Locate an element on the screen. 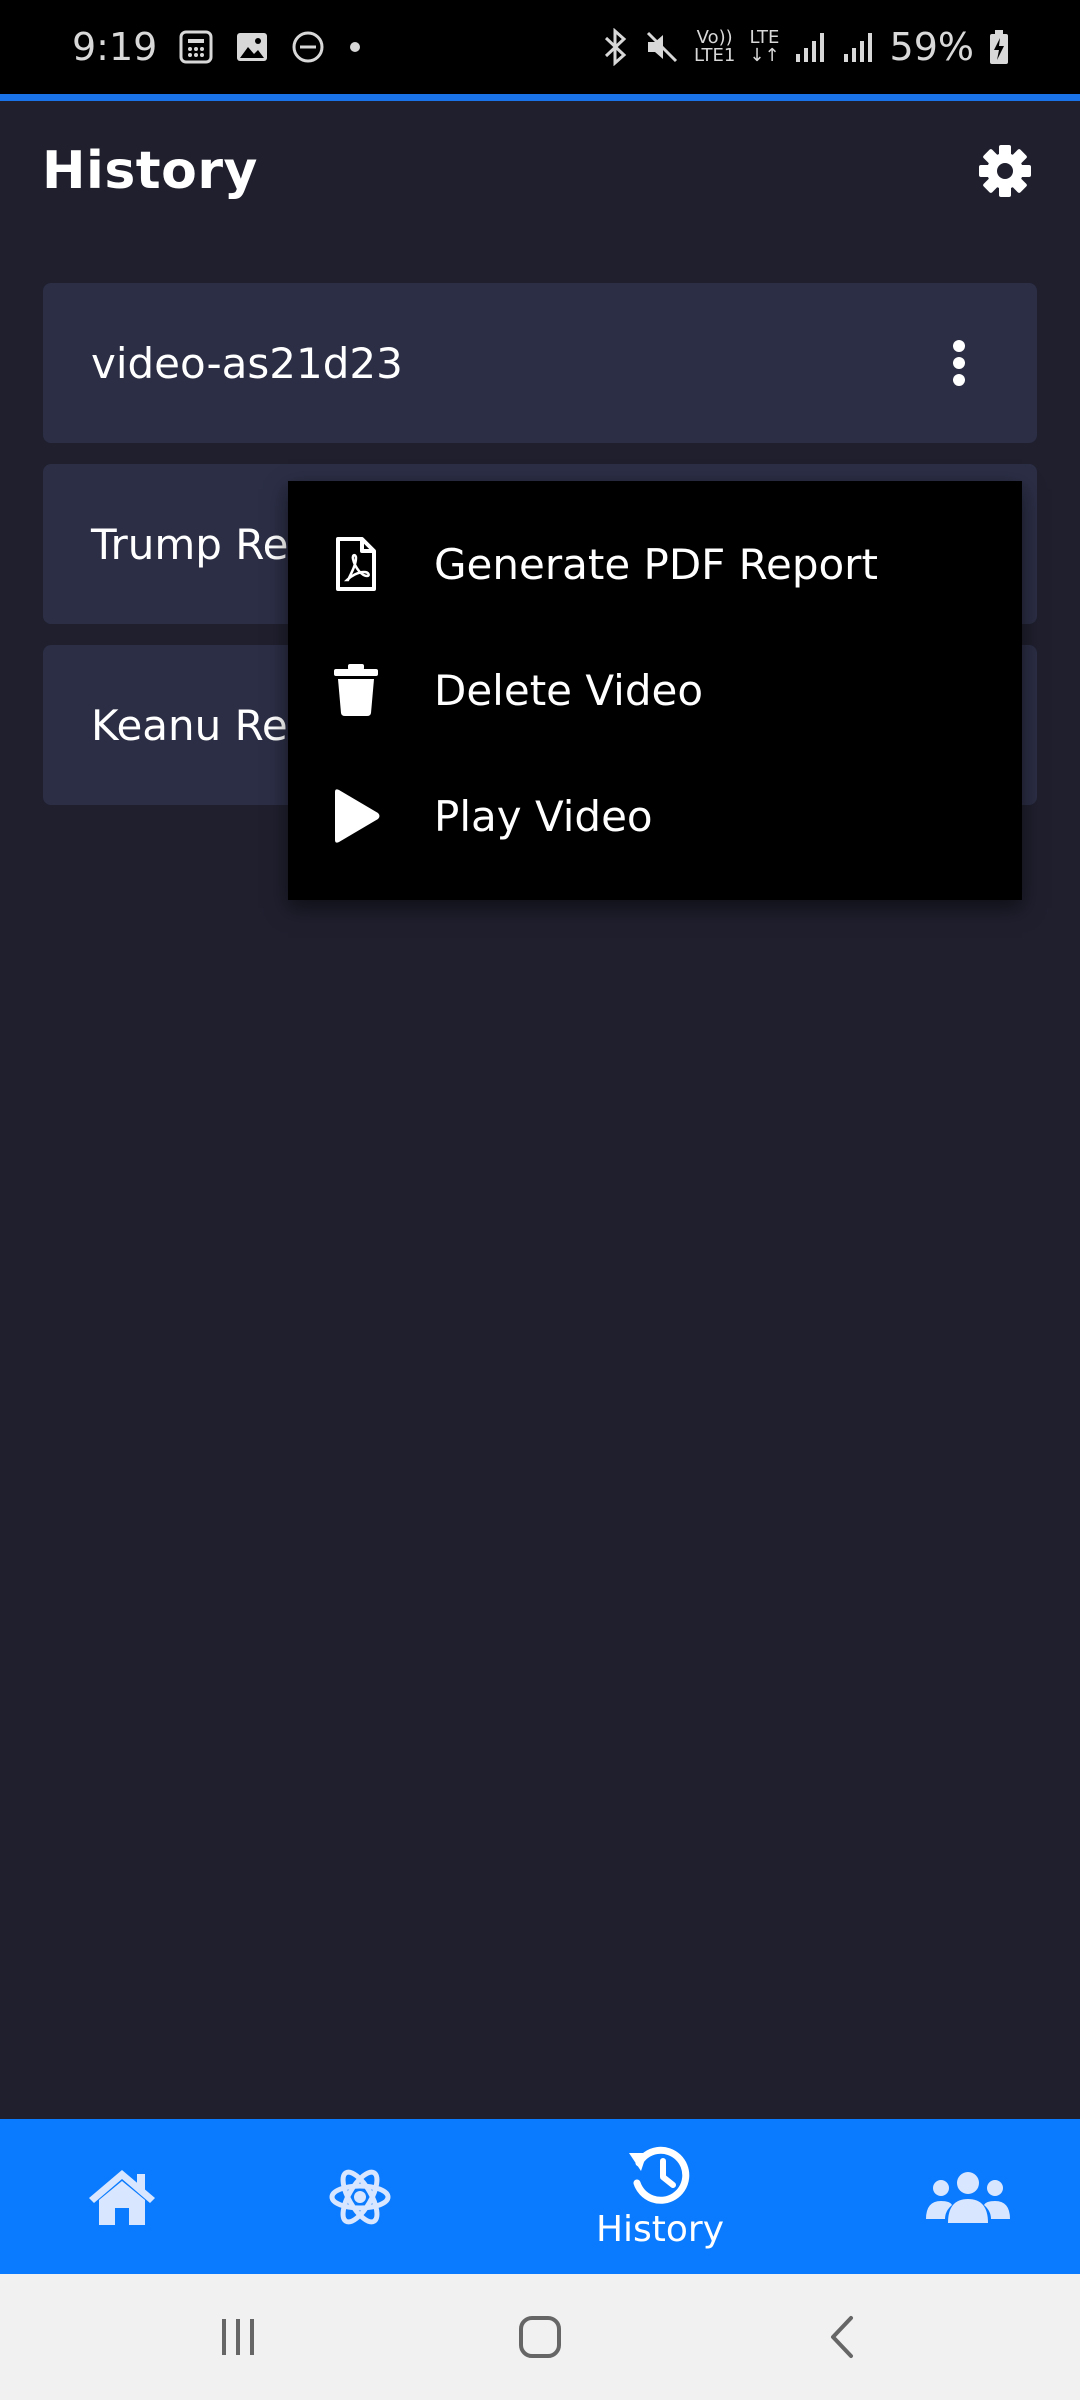 This screenshot has width=1080, height=2400. lte-indicator: LTE ↓↑ is located at coordinates (764, 47).